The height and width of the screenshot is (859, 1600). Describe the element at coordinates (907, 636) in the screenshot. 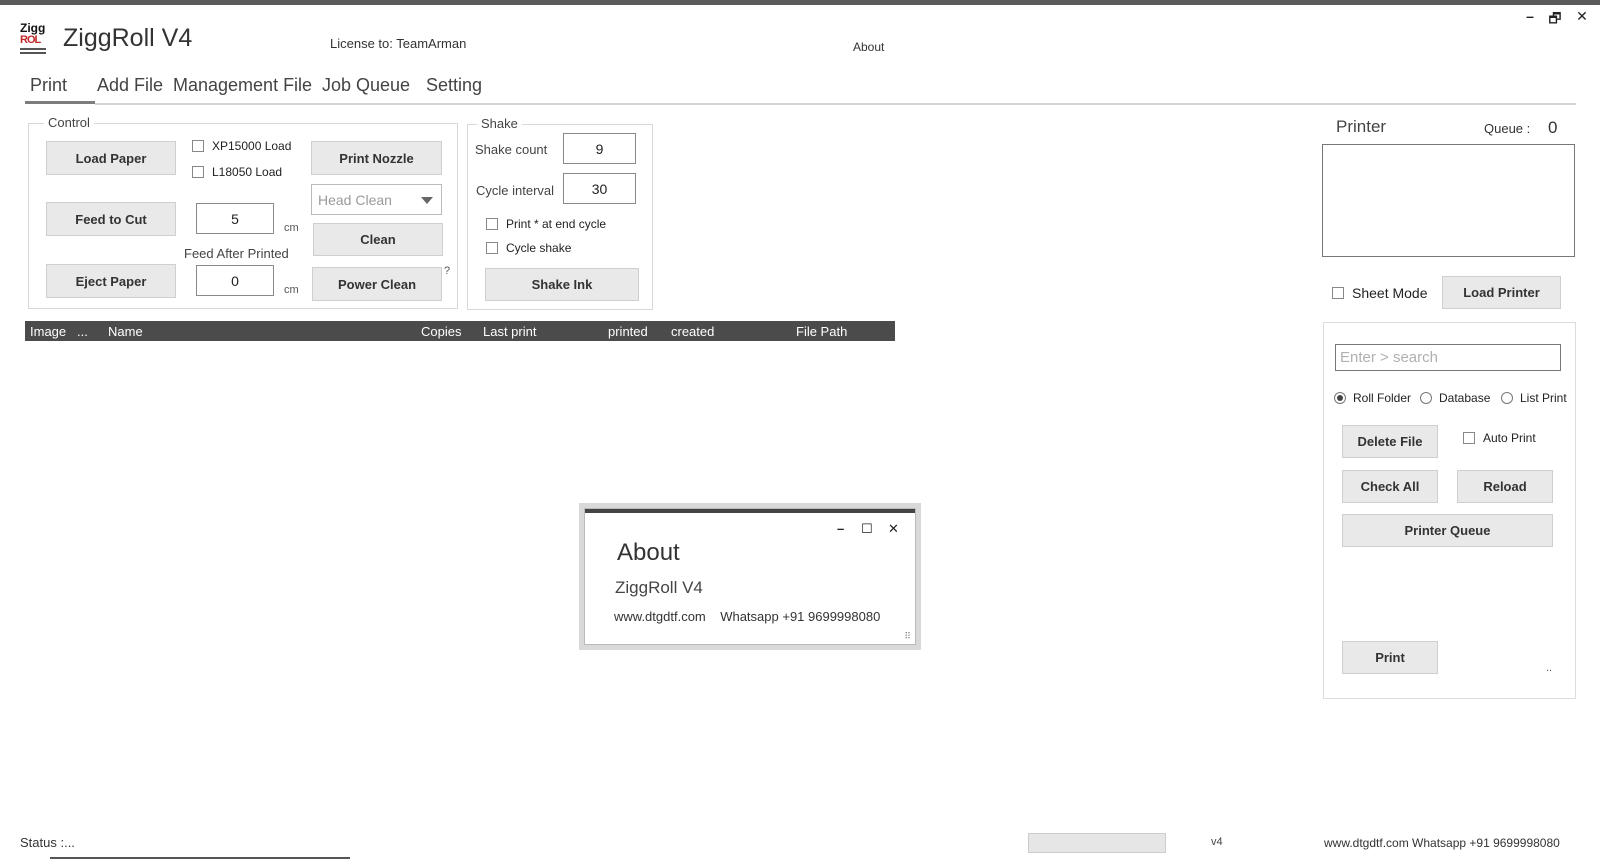

I see `resize-grip-icon: ⠿` at that location.